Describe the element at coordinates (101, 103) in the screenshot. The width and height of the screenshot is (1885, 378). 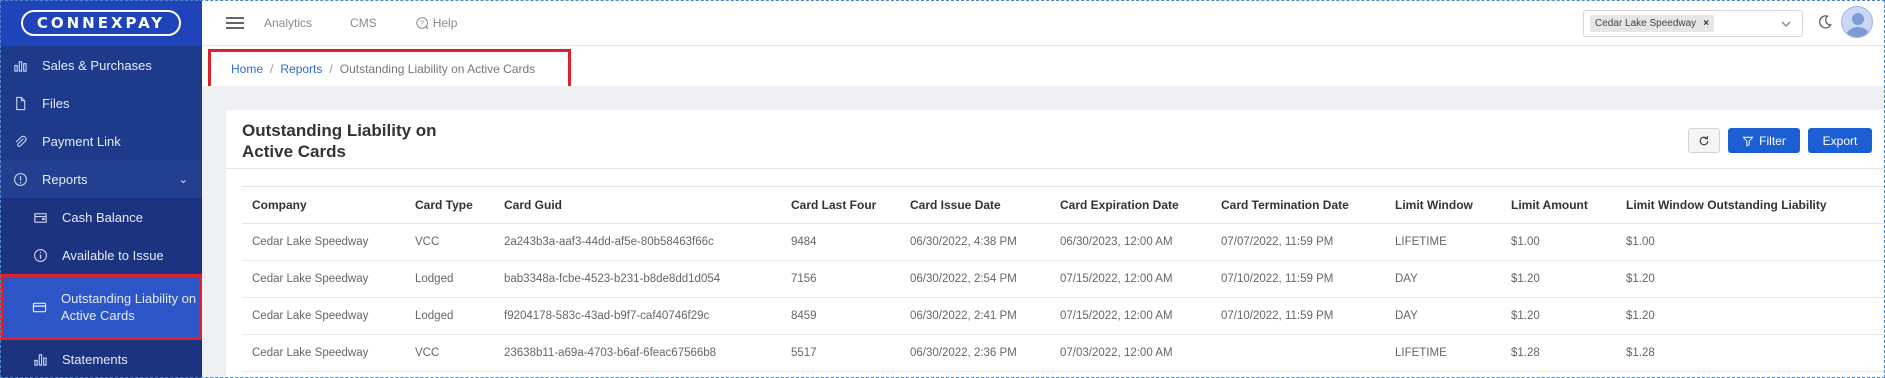
I see `sidebar-item-files: Files` at that location.